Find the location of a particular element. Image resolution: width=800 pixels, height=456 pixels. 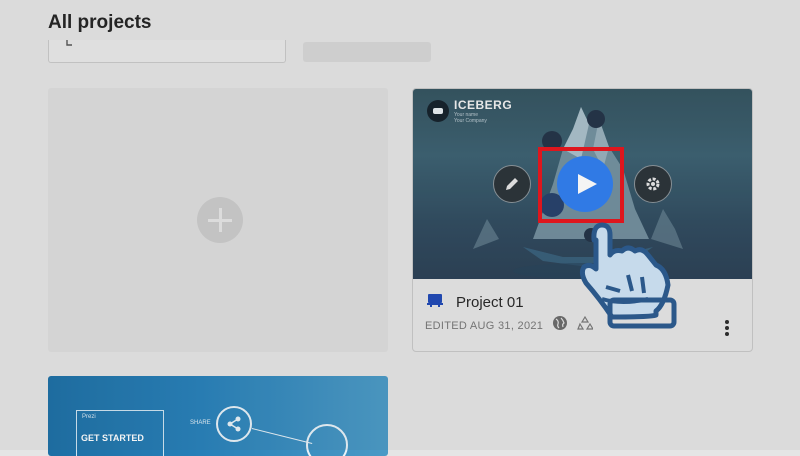

template-circle is located at coordinates (327, 440).